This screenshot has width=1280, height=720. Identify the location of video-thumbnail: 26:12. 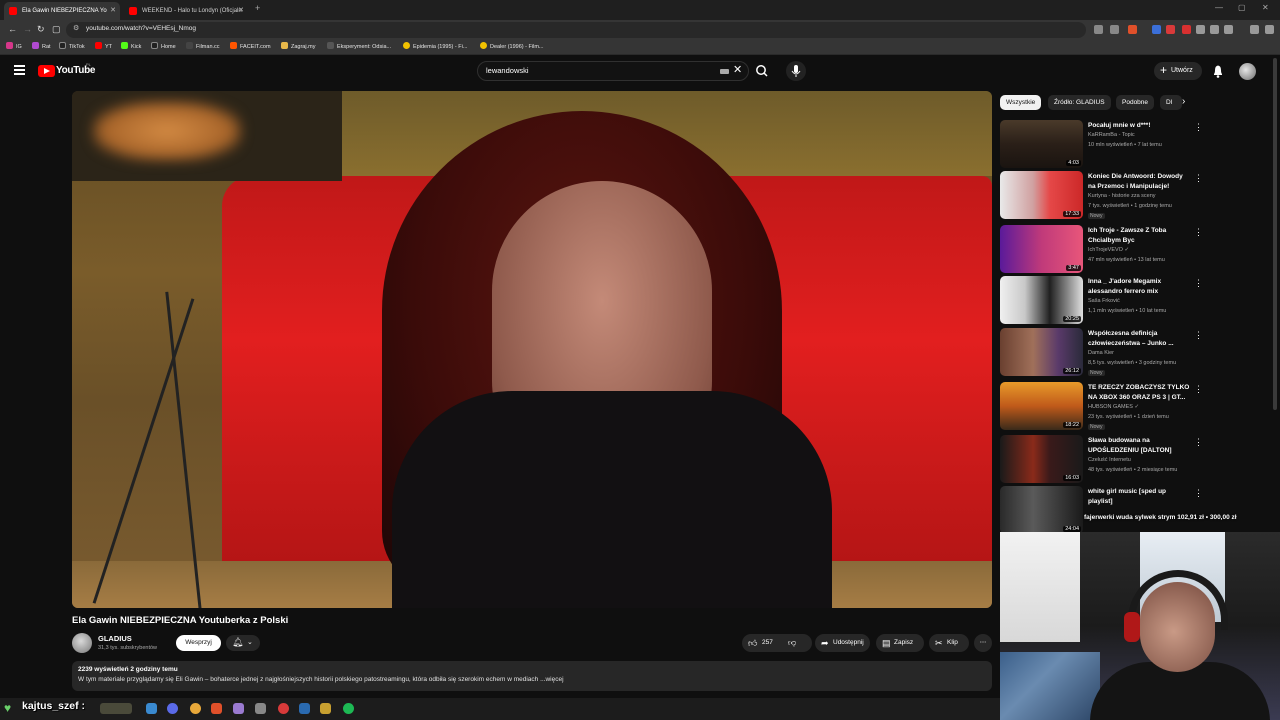
(1041, 352).